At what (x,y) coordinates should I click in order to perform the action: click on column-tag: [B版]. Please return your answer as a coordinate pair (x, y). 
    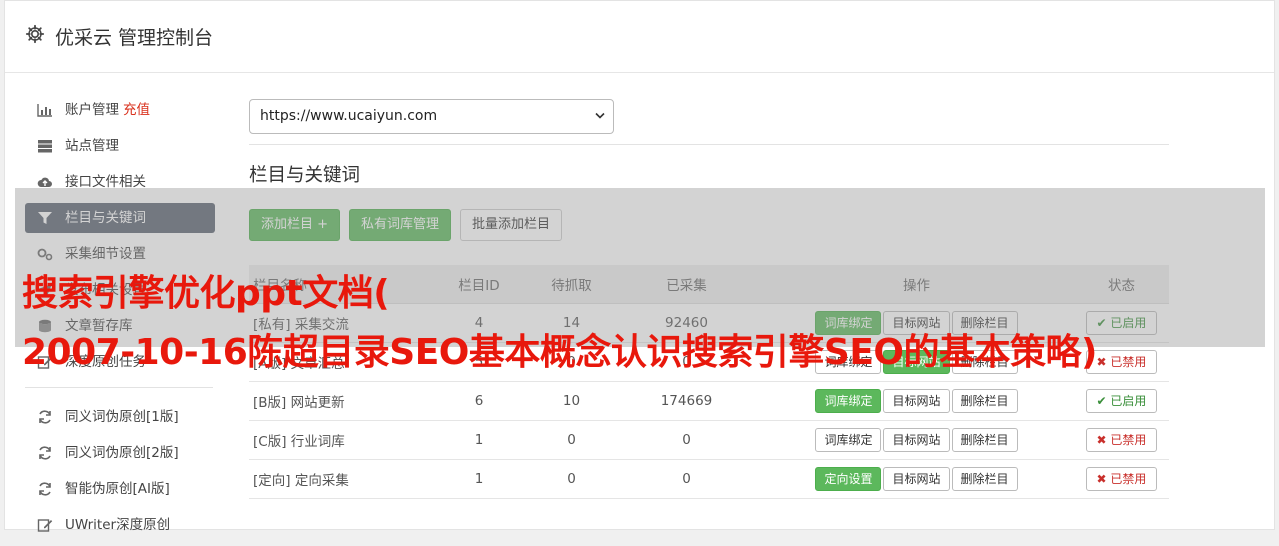
    Looking at the image, I should click on (270, 402).